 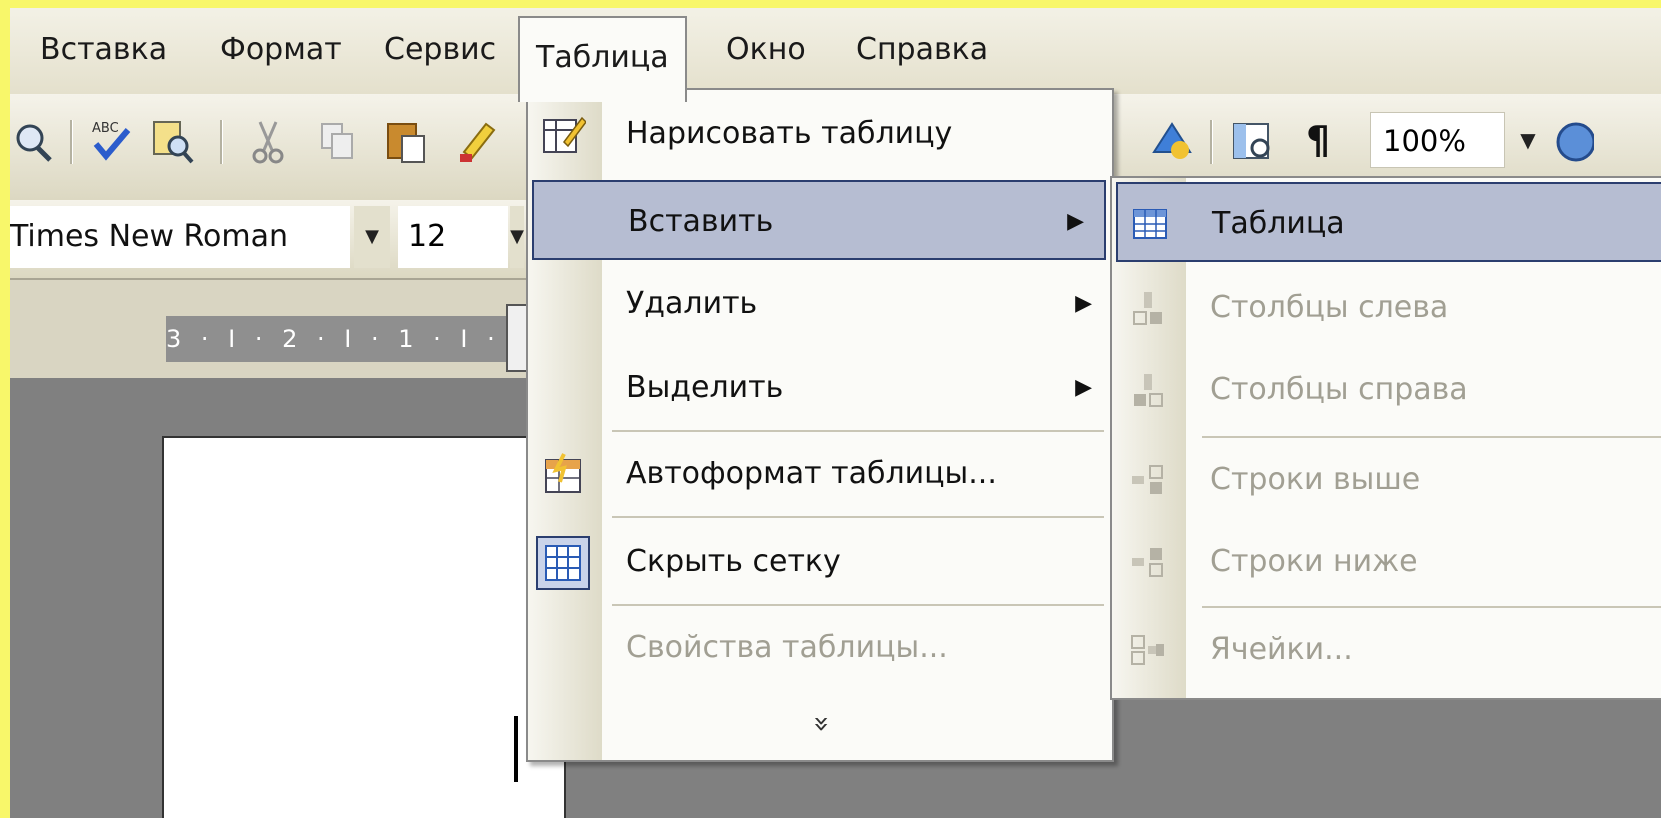 I want to click on format-painter-icon, so click(x=478, y=141).